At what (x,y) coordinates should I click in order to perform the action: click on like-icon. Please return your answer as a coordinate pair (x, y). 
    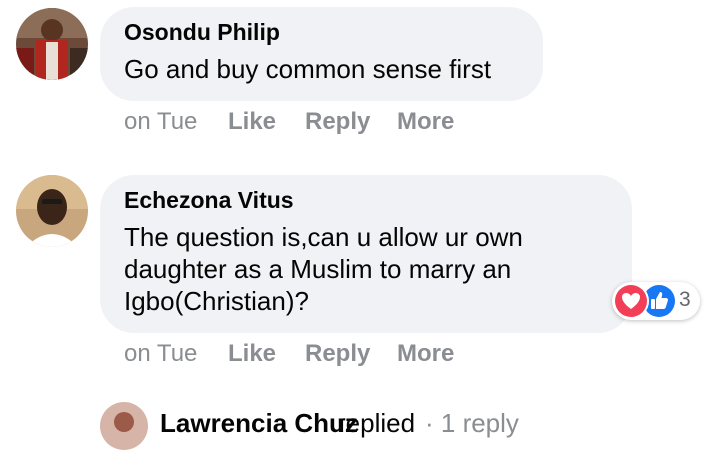
    Looking at the image, I should click on (659, 301).